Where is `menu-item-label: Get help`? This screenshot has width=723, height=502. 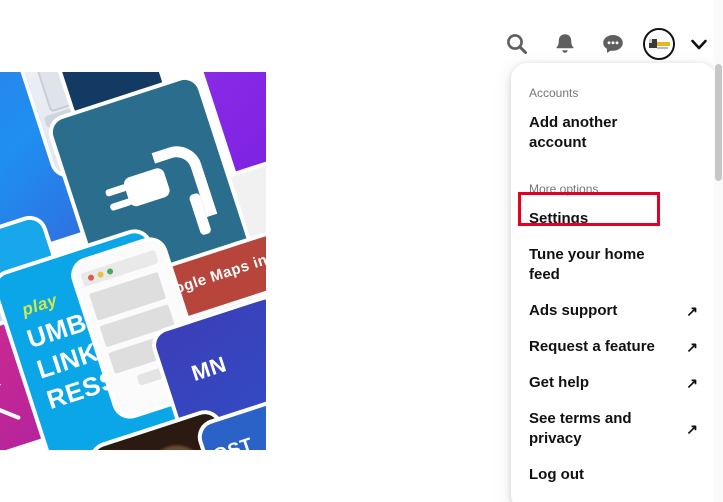 menu-item-label: Get help is located at coordinates (559, 382).